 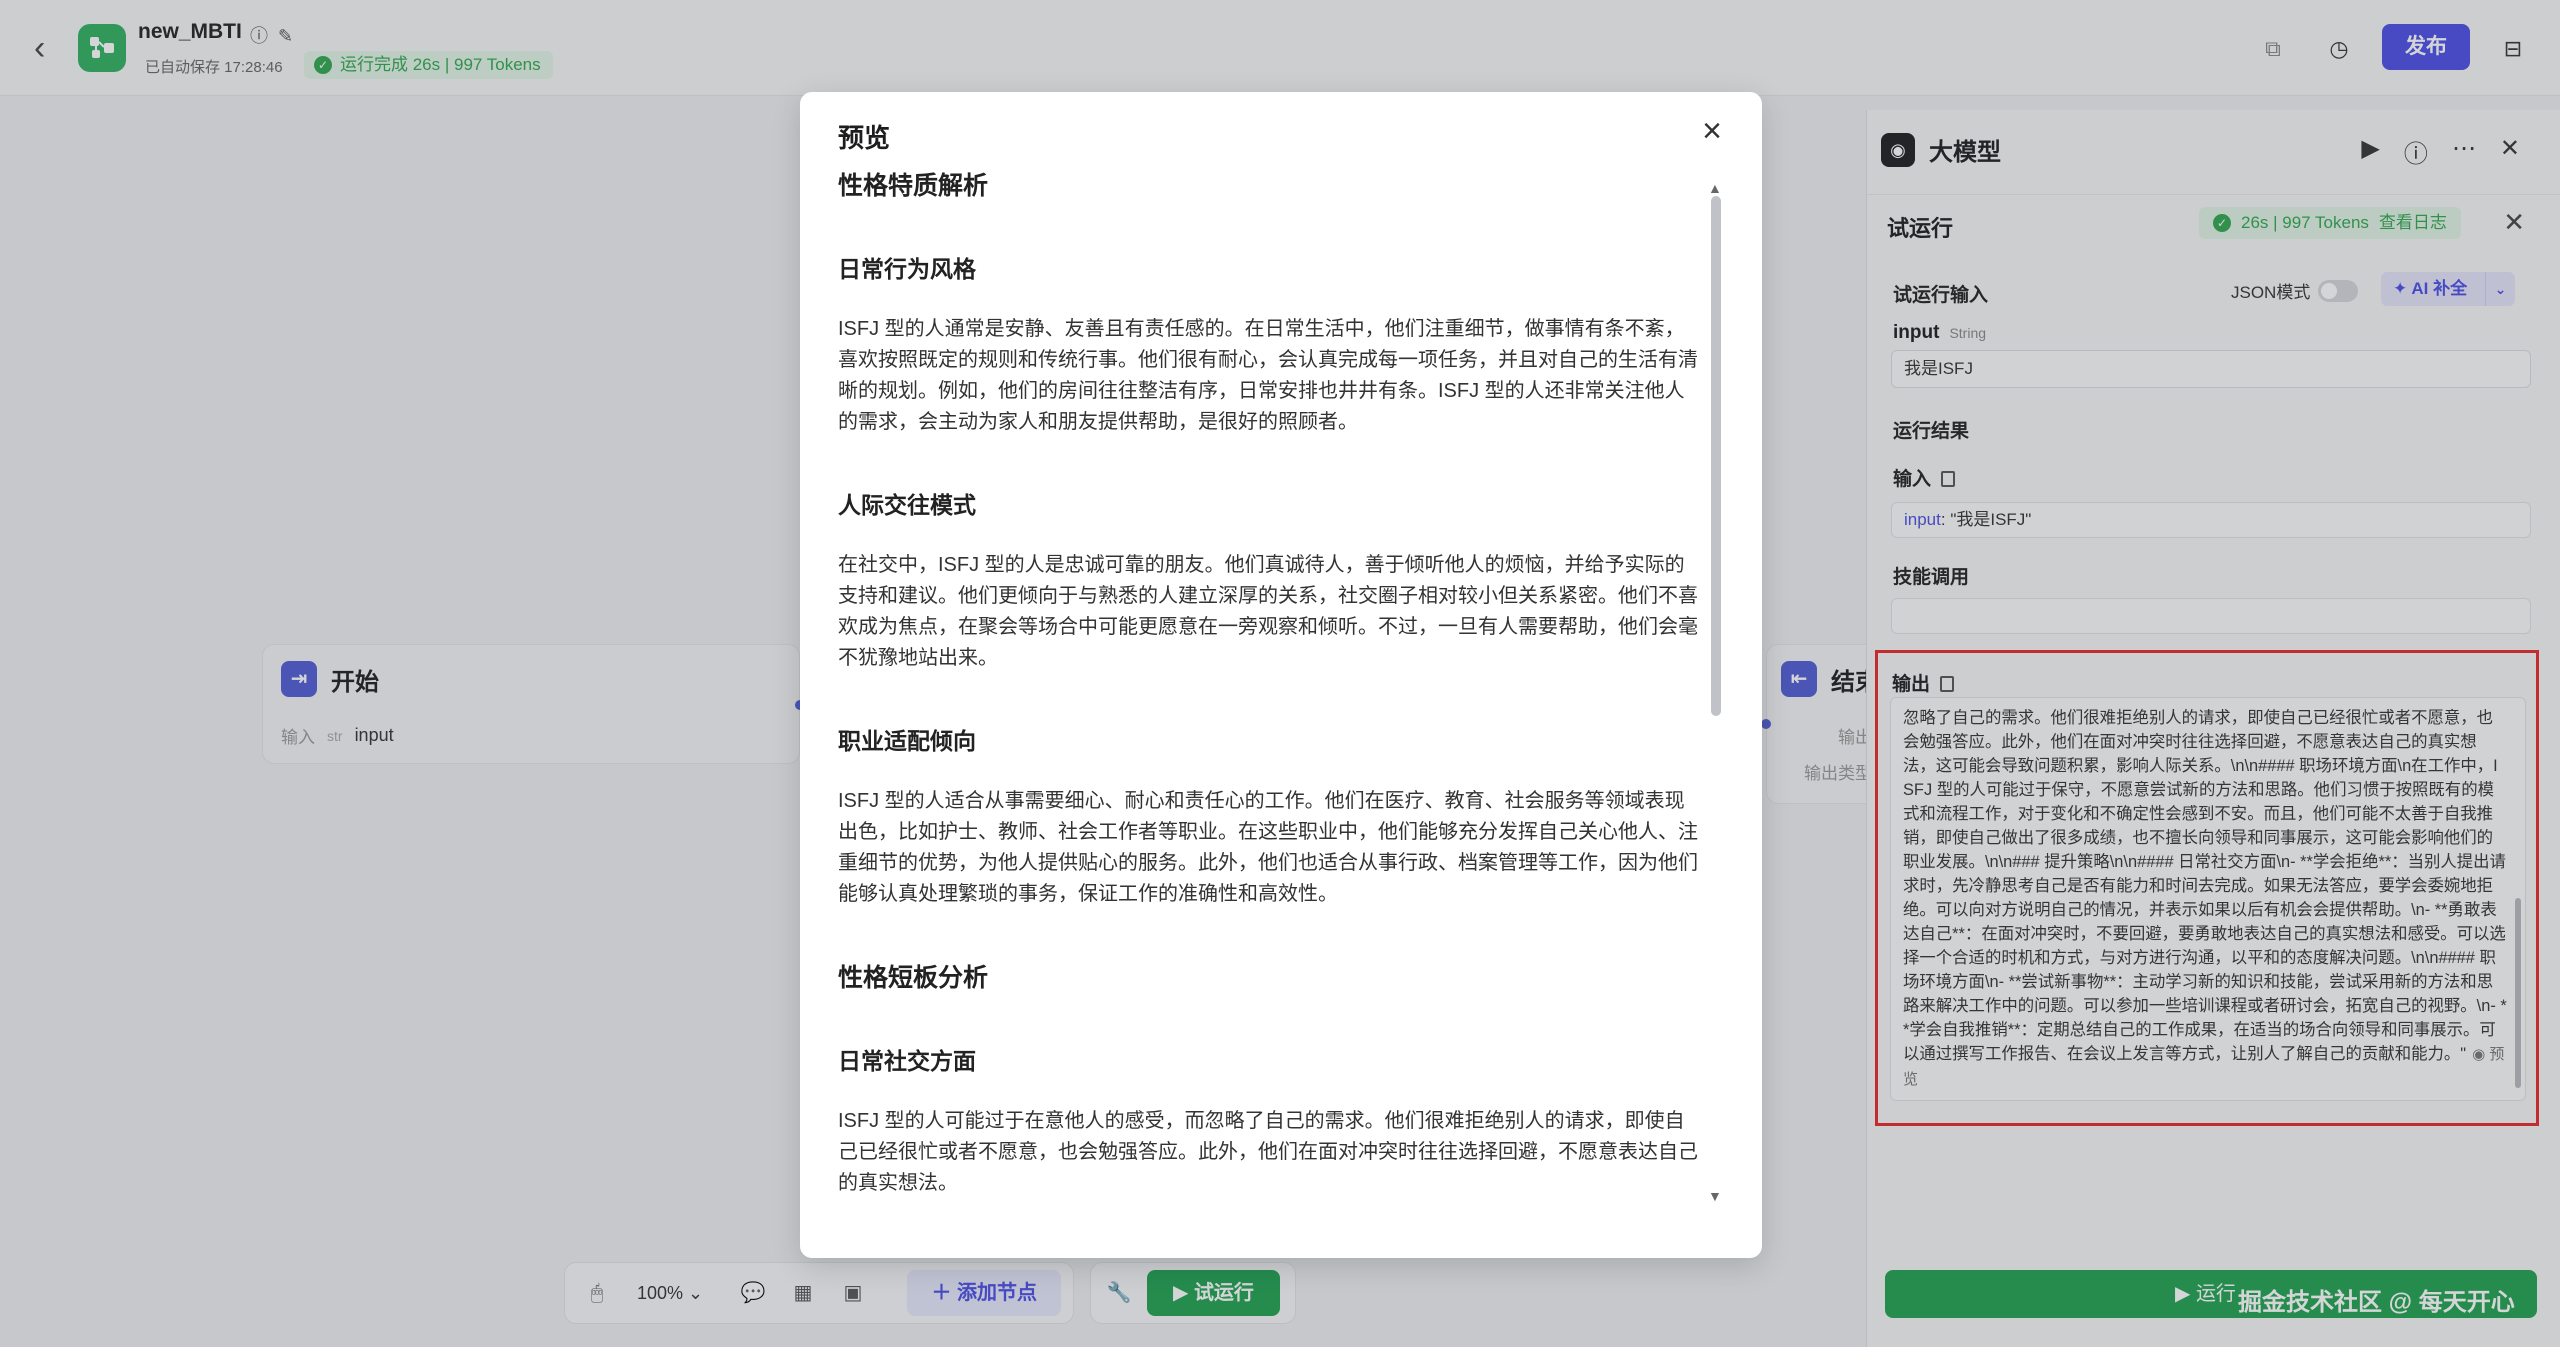 What do you see at coordinates (907, 1061) in the screenshot?
I see `section-subheading: 日常社交方面` at bounding box center [907, 1061].